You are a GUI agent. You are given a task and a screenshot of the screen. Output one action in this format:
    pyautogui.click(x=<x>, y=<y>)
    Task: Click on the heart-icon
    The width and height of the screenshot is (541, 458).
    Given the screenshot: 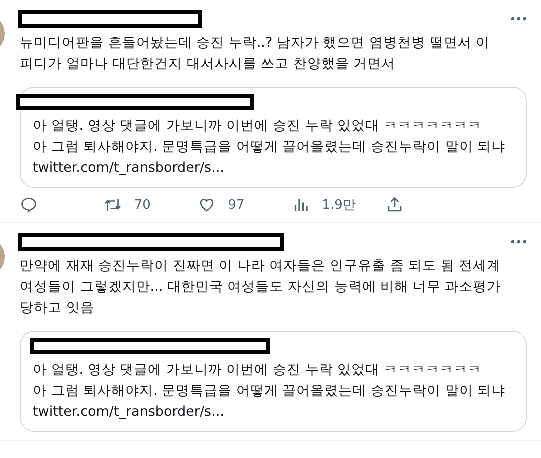 What is the action you would take?
    pyautogui.click(x=207, y=205)
    